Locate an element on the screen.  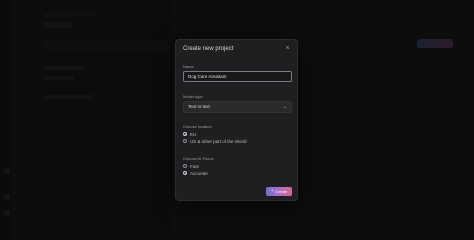
close-icon: × is located at coordinates (287, 48).